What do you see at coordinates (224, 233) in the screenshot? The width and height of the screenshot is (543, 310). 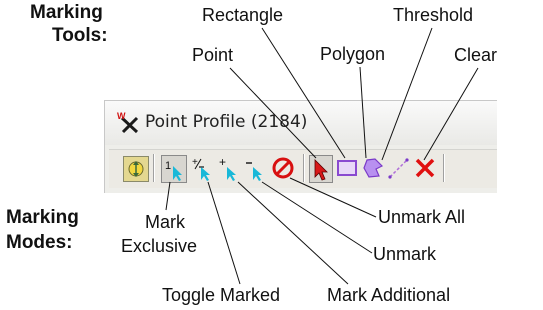 I see `toggle-marked-leader` at bounding box center [224, 233].